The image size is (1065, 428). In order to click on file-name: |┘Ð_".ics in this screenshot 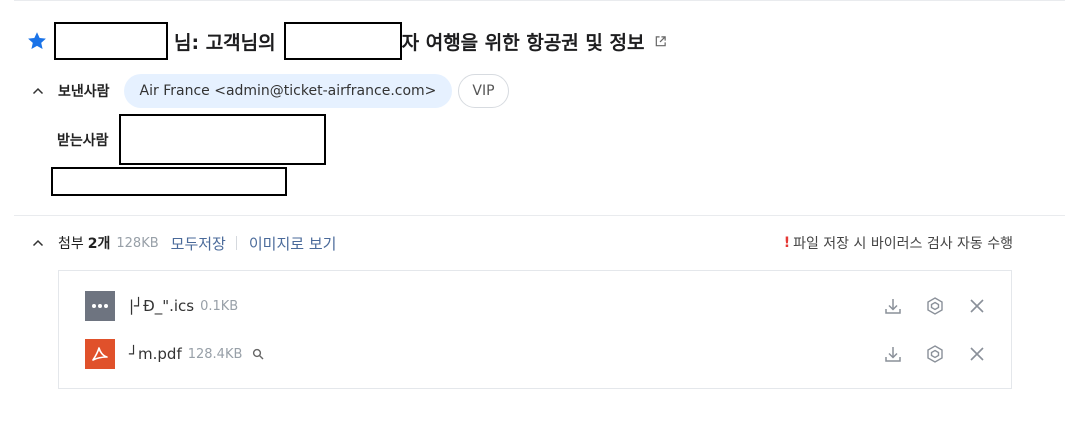, I will do `click(161, 306)`.